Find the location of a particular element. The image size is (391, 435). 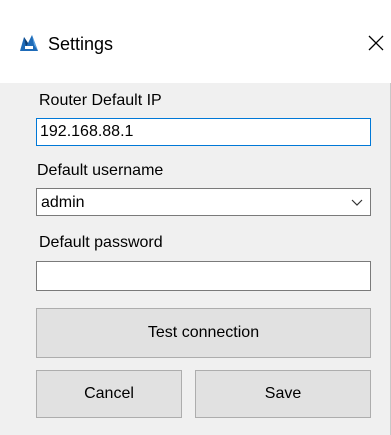

close-icon is located at coordinates (377, 43).